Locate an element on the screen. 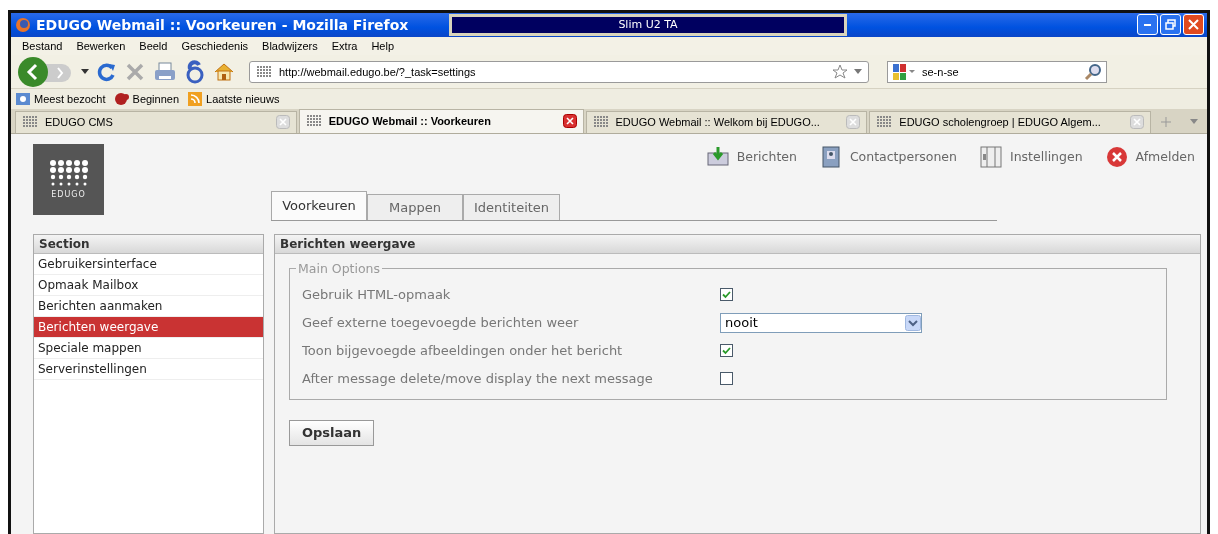  option-label: Geef externe toegevoegde berichten weer is located at coordinates (441, 323).